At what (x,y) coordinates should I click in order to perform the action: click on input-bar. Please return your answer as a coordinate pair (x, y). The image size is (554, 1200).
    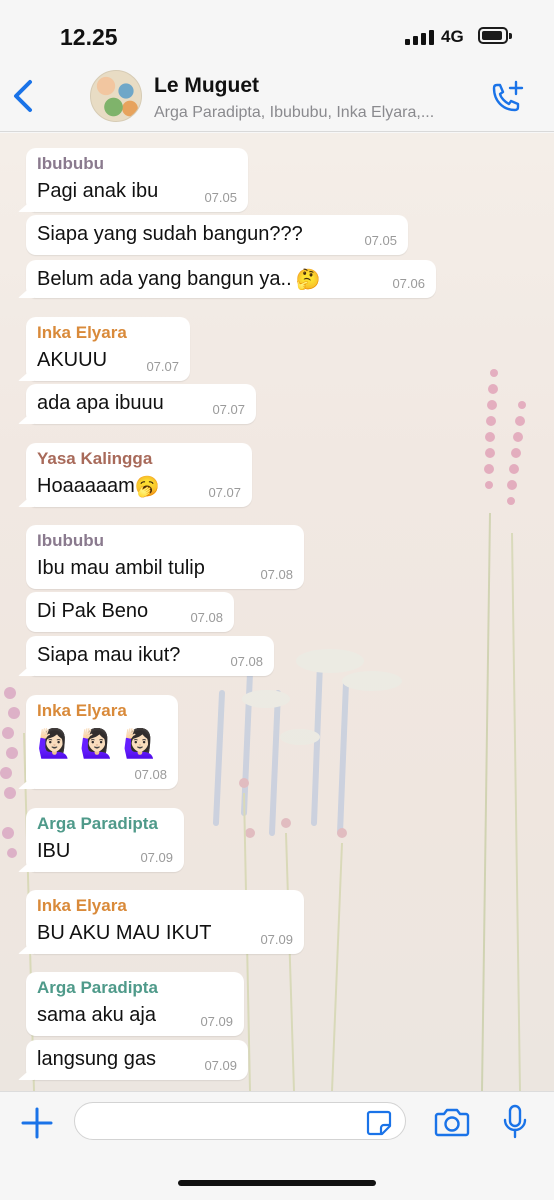
    Looking at the image, I should click on (277, 1145).